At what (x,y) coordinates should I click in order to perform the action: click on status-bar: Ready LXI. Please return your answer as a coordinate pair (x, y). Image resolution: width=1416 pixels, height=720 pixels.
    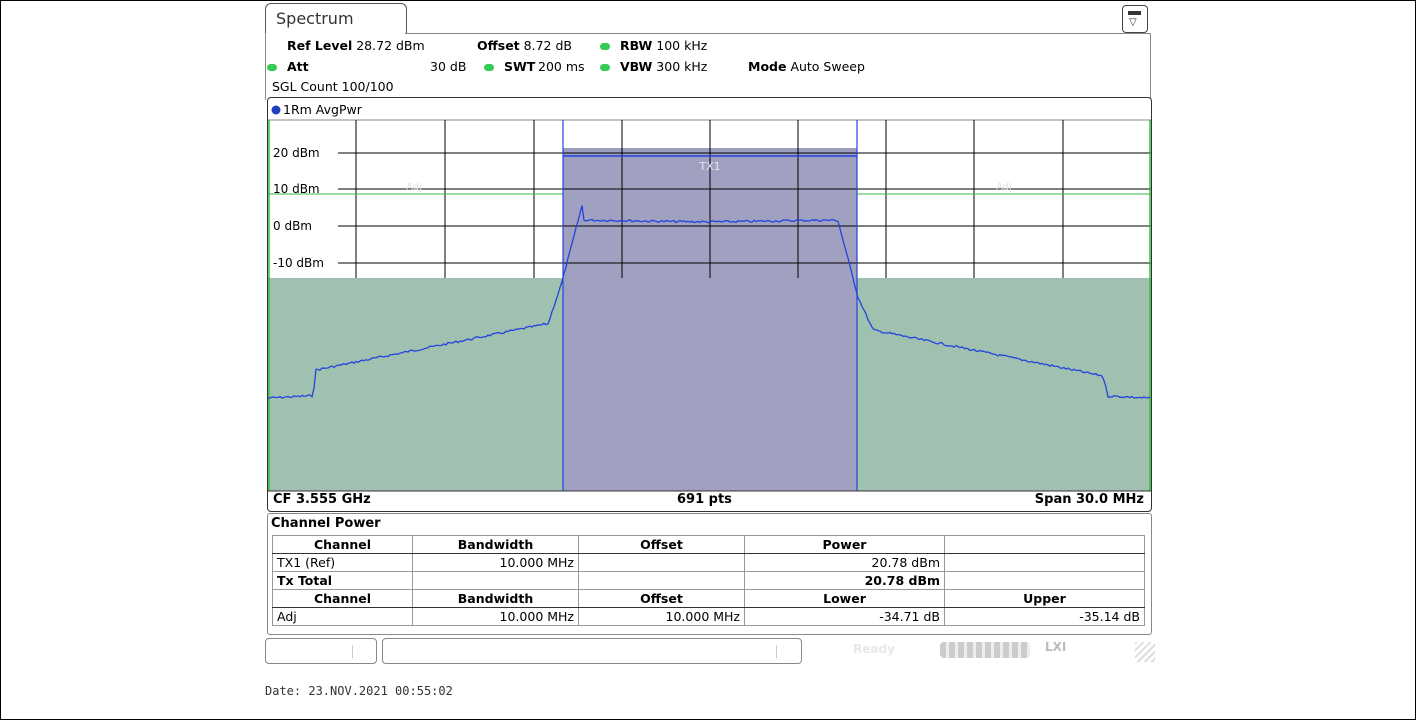
    Looking at the image, I should click on (710, 651).